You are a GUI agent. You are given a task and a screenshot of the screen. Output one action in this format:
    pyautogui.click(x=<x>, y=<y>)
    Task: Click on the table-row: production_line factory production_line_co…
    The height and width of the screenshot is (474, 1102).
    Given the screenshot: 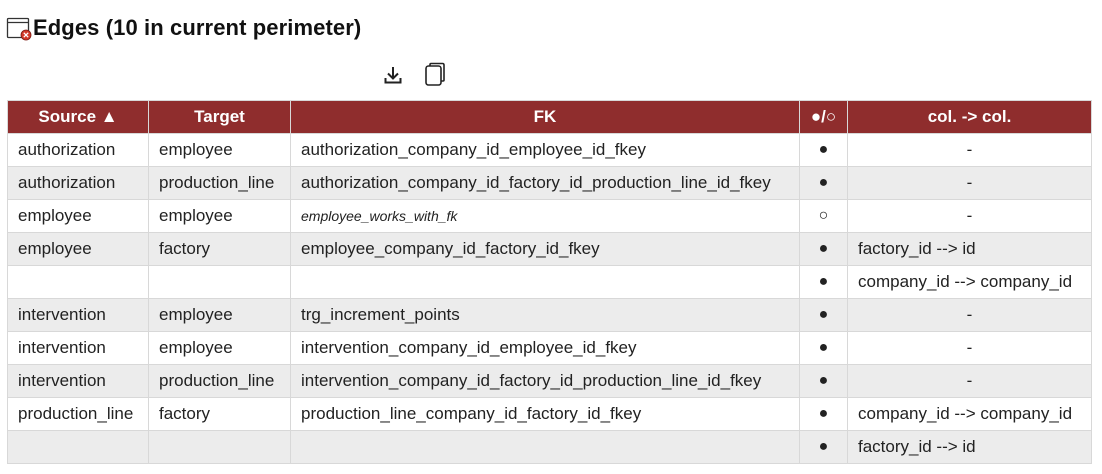 What is the action you would take?
    pyautogui.click(x=549, y=414)
    